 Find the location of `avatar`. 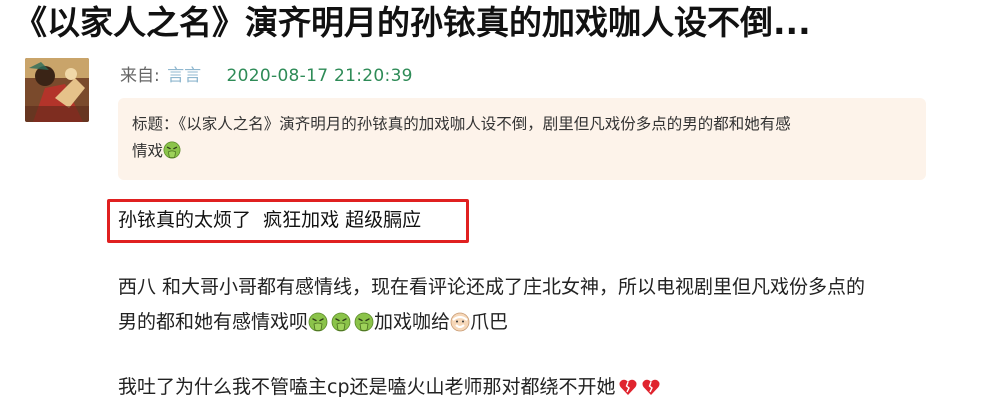

avatar is located at coordinates (57, 90).